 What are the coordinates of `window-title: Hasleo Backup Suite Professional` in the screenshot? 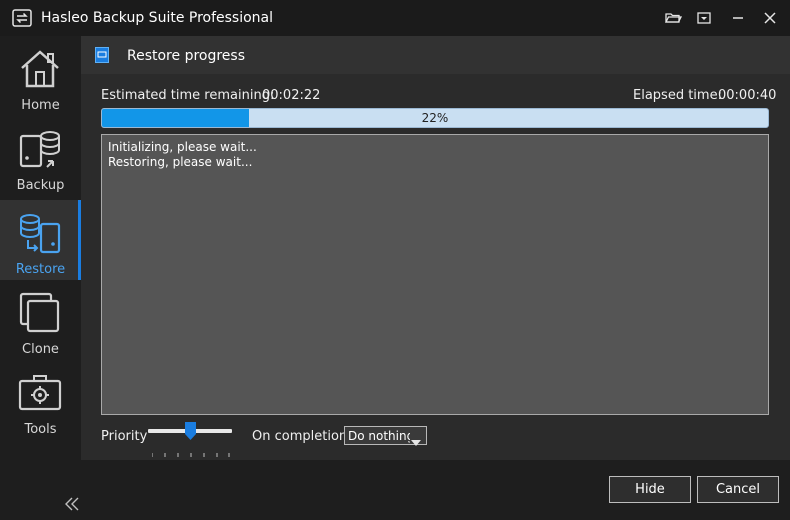 It's located at (157, 18).